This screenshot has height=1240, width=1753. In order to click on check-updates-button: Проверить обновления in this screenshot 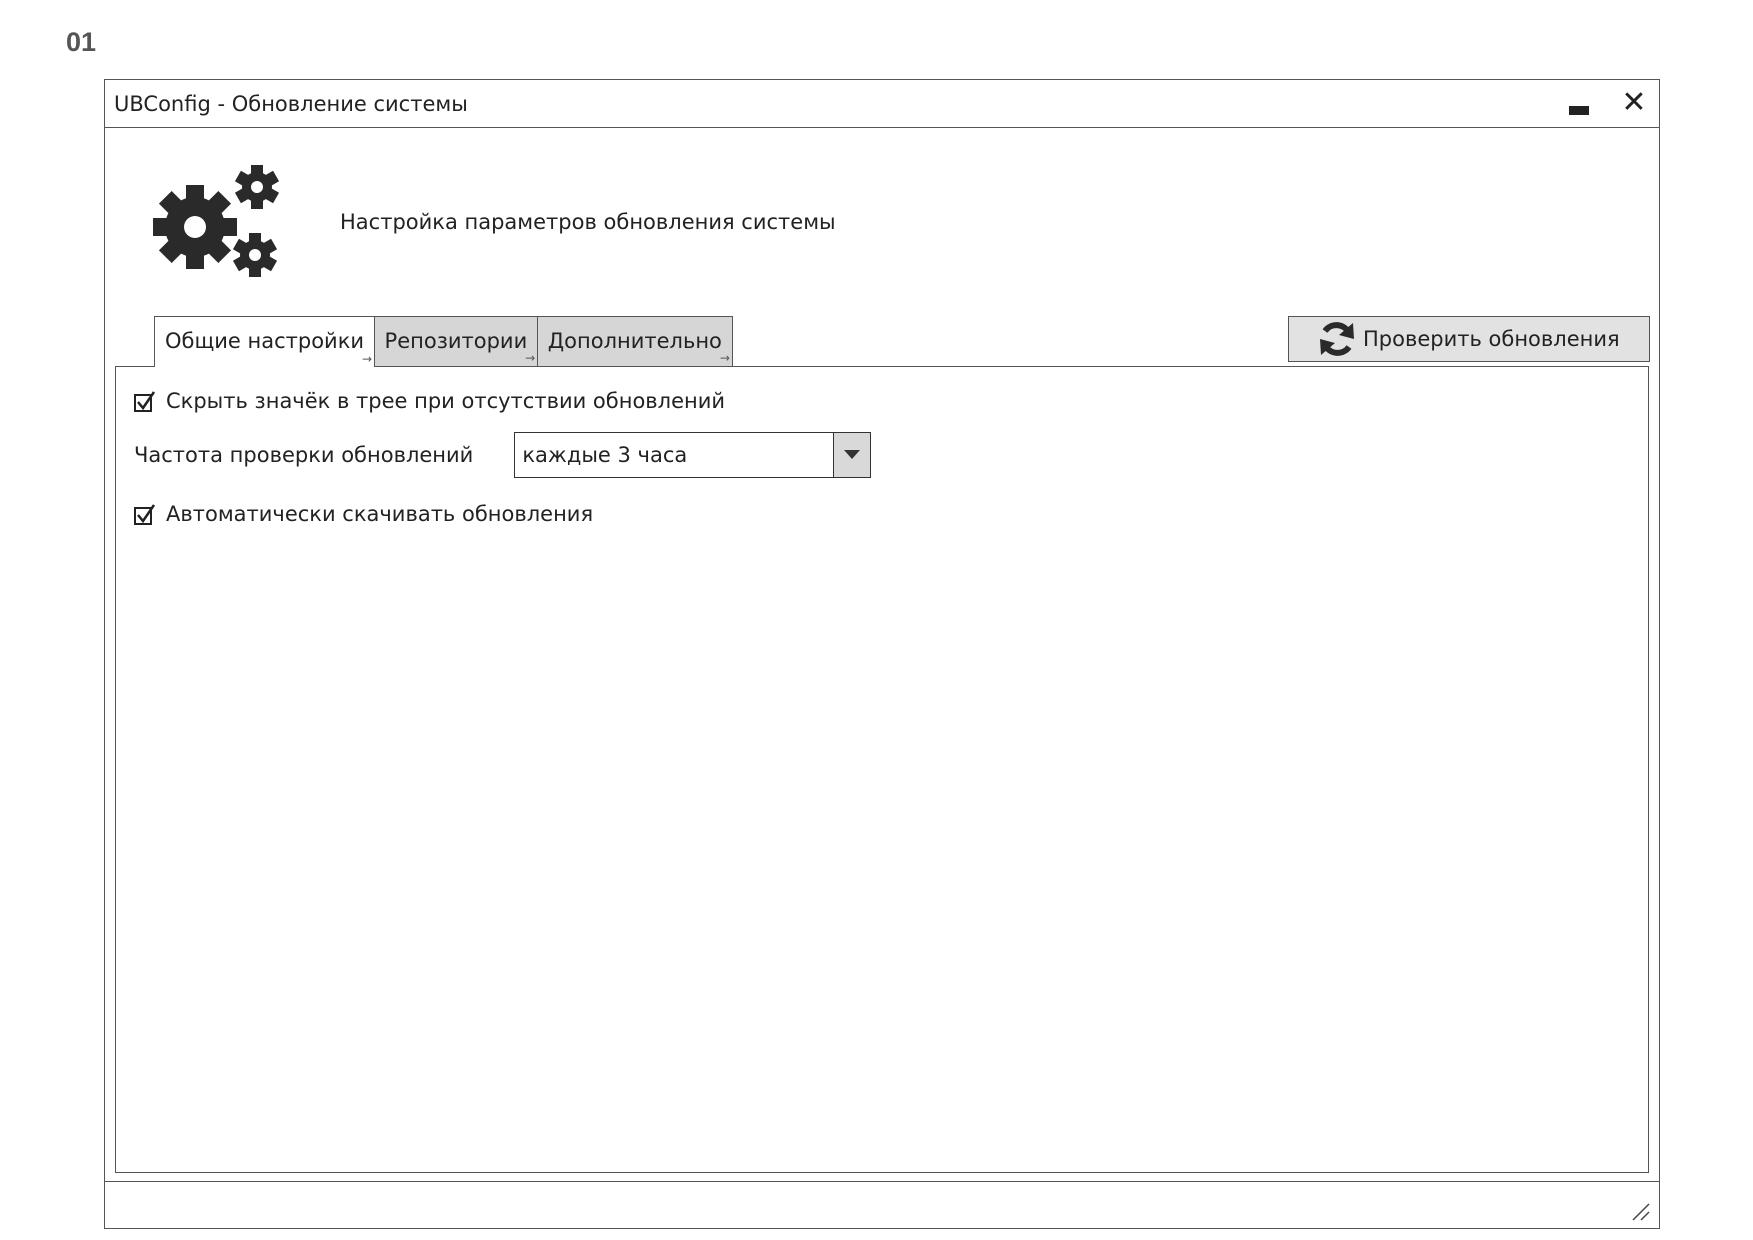, I will do `click(1469, 339)`.